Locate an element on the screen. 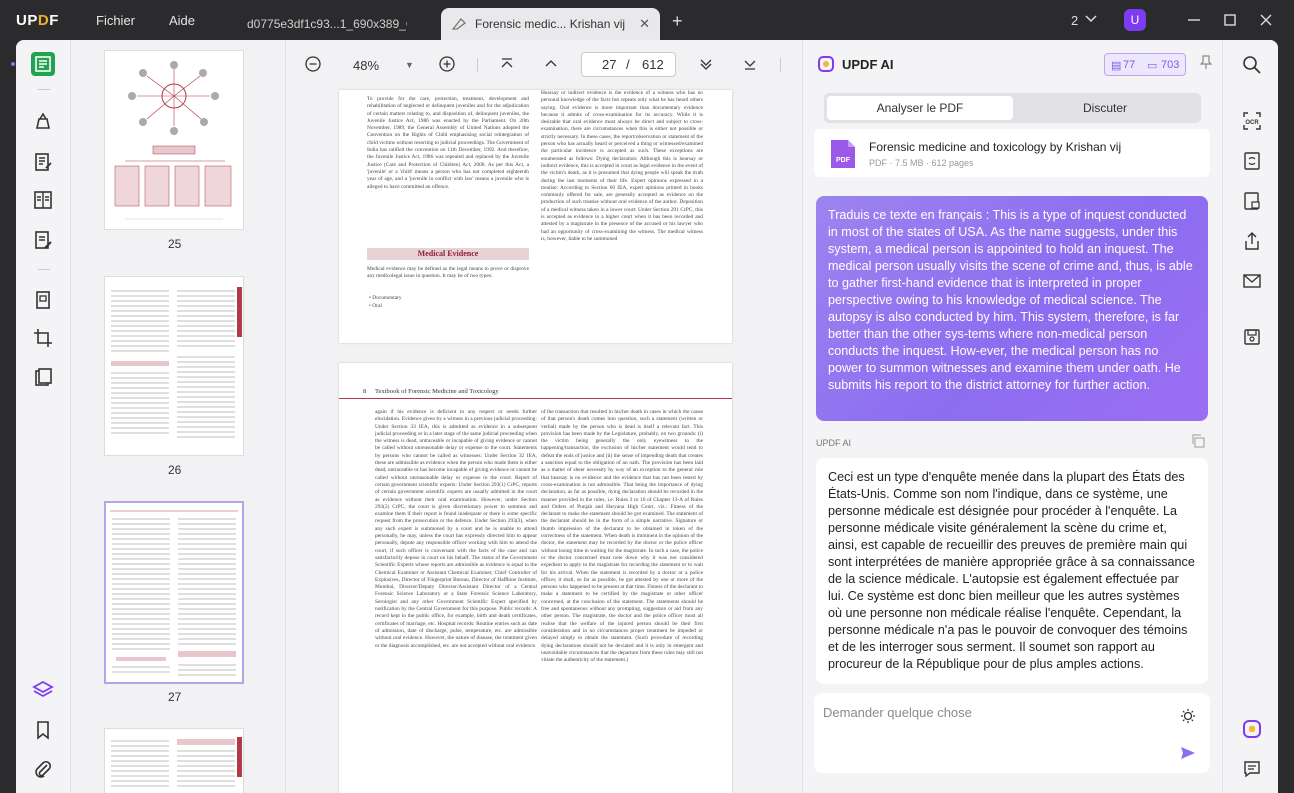 Image resolution: width=1294 pixels, height=793 pixels. lightbulb-icon is located at coordinates (1188, 718).